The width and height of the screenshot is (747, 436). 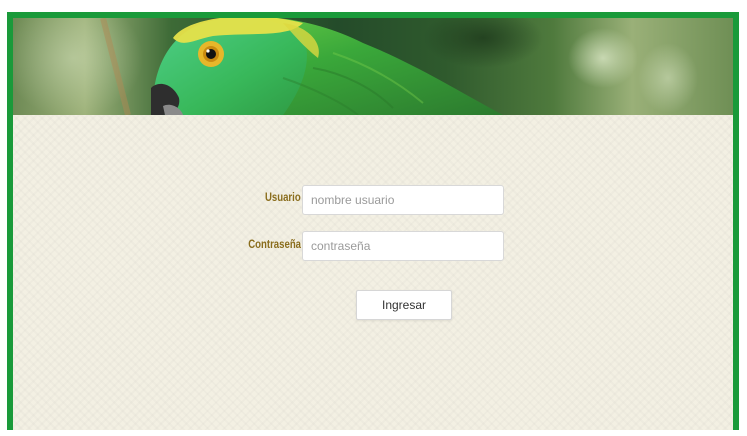 I want to click on password-input, so click(x=403, y=246).